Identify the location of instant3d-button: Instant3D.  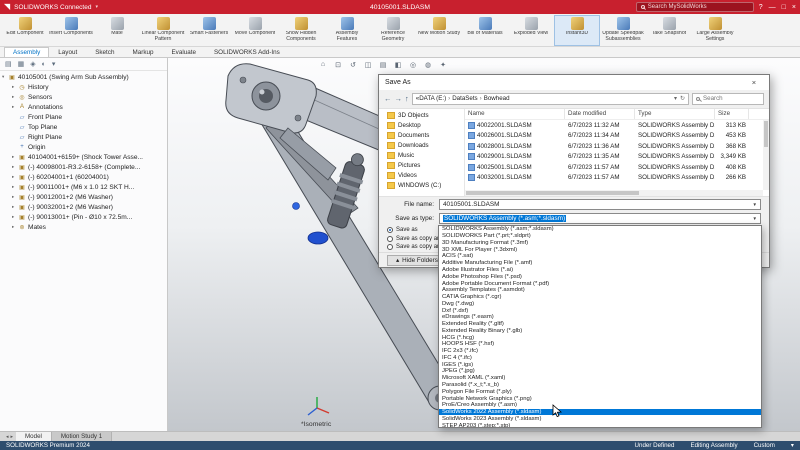
(577, 30).